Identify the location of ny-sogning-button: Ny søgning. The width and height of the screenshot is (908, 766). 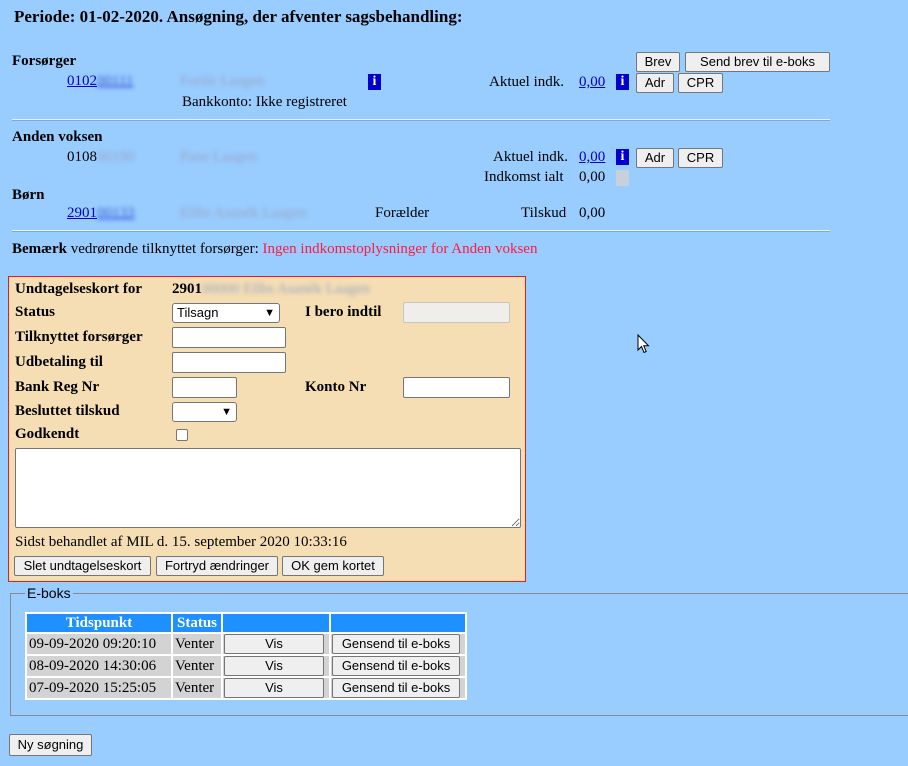
(50, 745).